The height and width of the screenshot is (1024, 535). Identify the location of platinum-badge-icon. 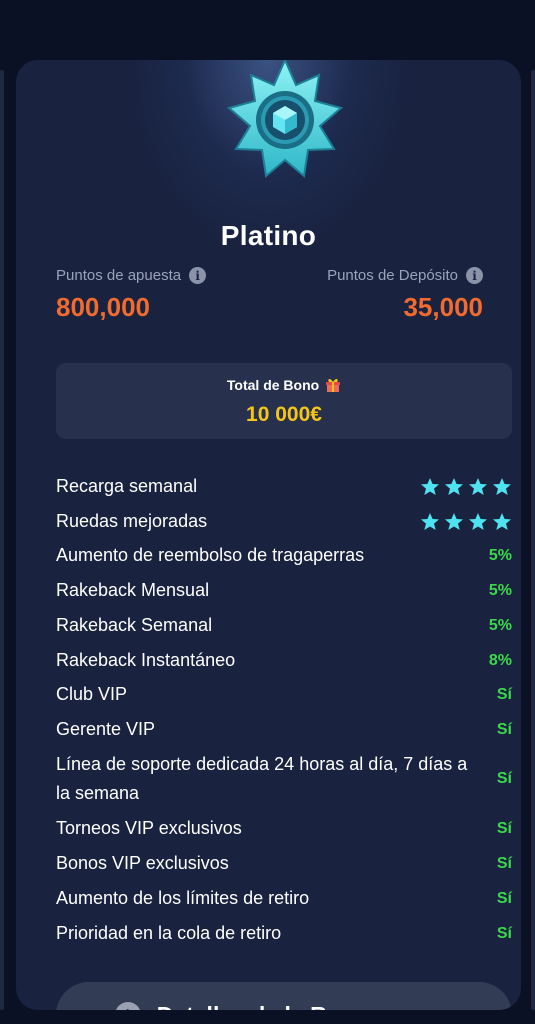
(285, 119).